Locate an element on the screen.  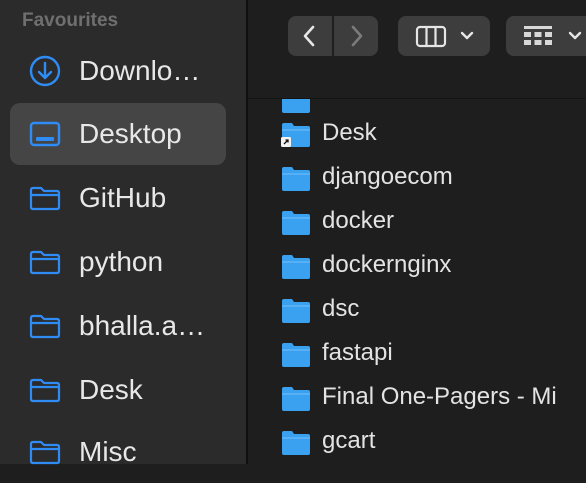
columns-view-icon is located at coordinates (444, 36).